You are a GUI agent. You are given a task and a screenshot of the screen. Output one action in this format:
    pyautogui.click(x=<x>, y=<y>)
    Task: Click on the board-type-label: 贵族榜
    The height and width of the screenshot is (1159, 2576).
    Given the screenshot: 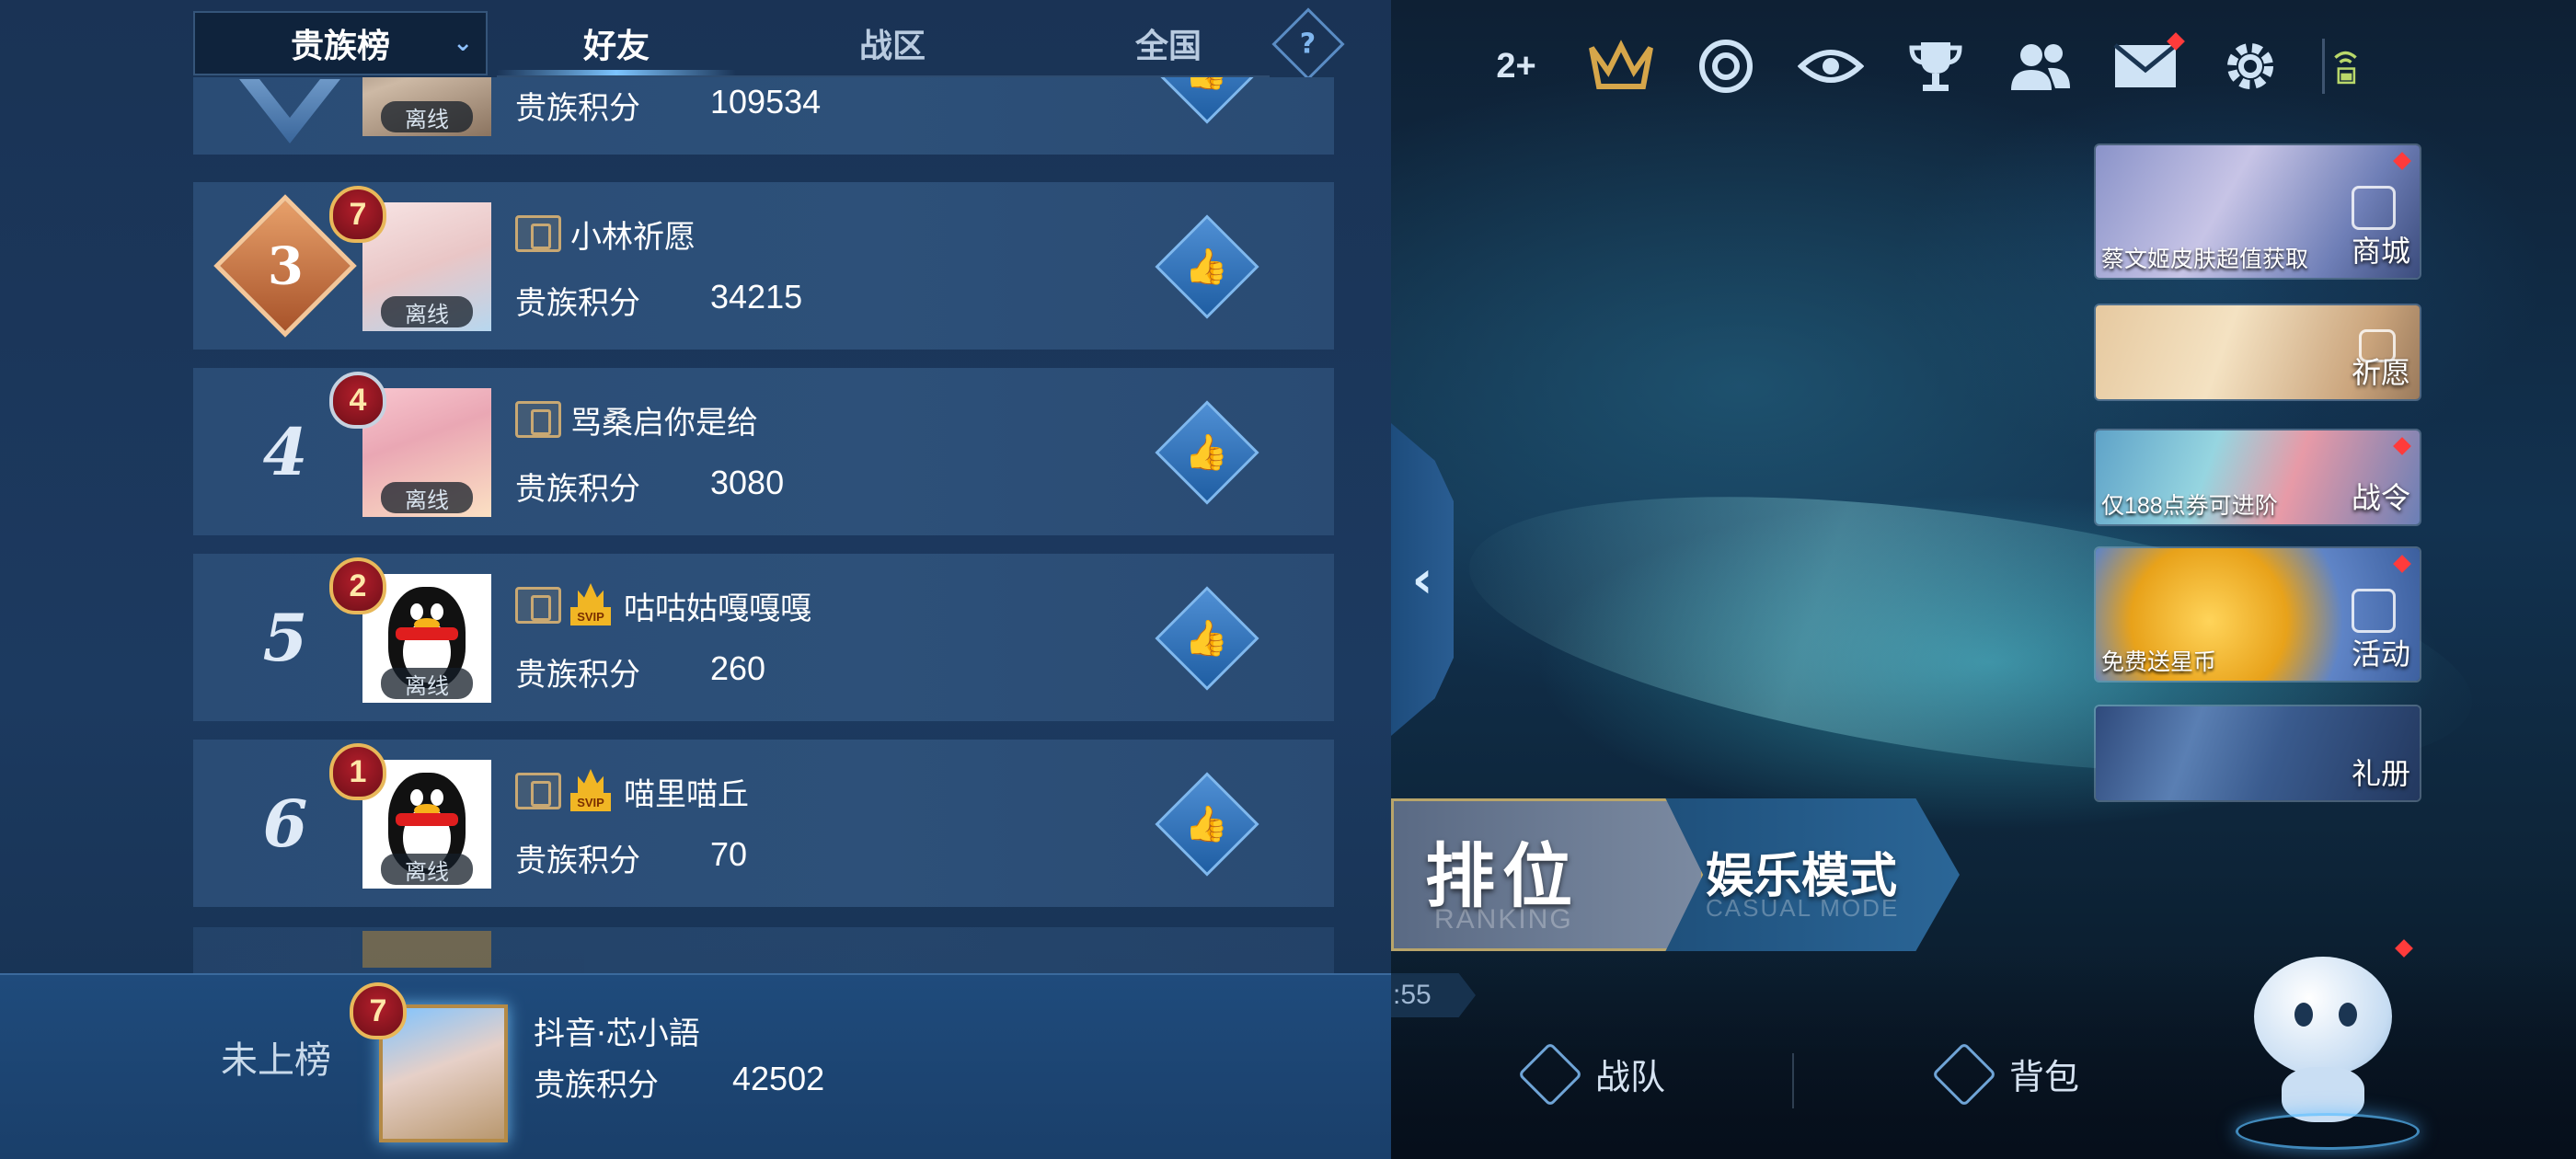 What is the action you would take?
    pyautogui.click(x=340, y=46)
    